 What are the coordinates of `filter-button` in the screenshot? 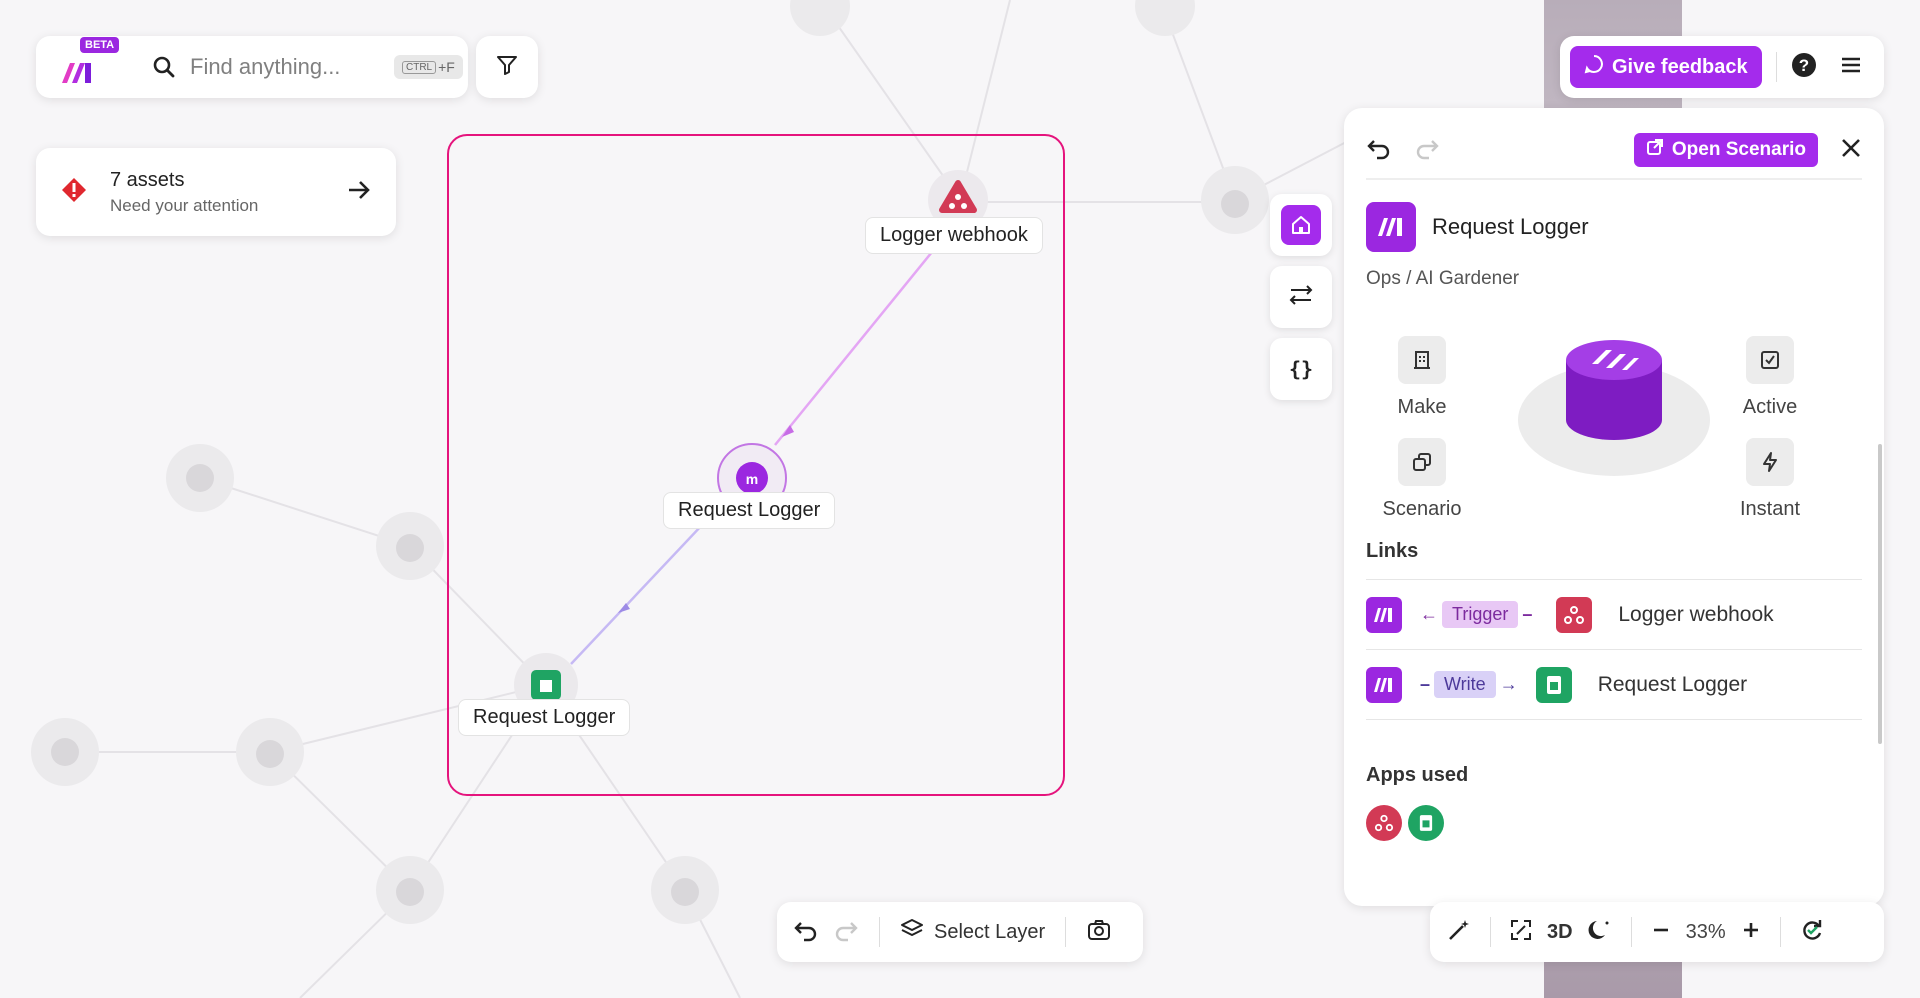 It's located at (507, 67).